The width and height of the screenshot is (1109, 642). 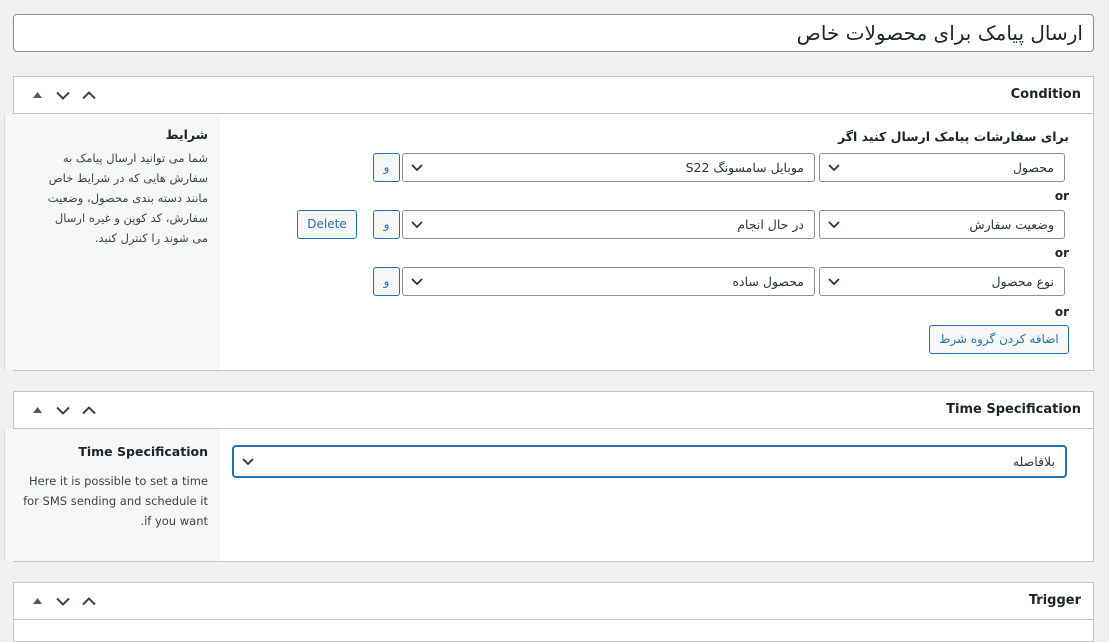 I want to click on select-value: محصول, so click(x=1033, y=167).